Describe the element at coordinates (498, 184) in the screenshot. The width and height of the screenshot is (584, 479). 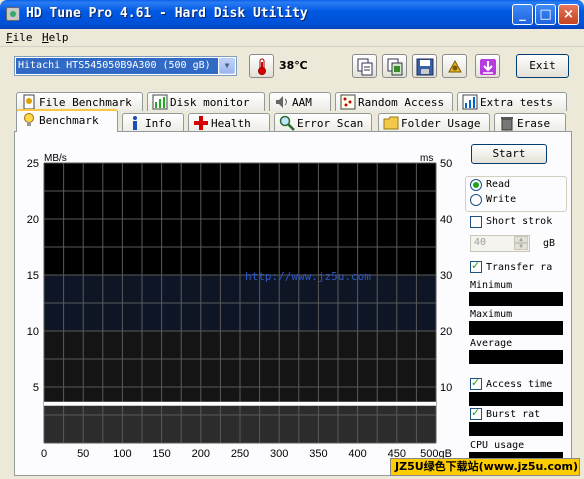
I see `read-label: Read` at that location.